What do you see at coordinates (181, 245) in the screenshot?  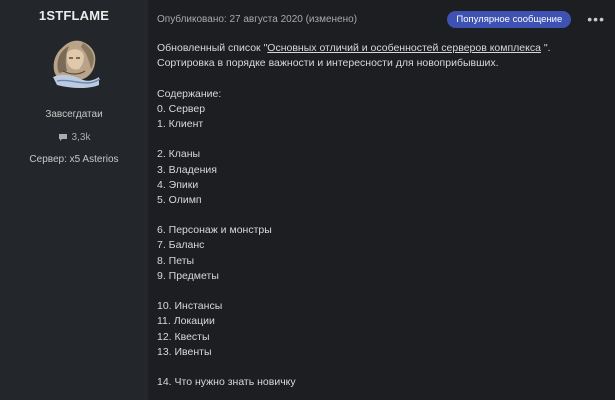 I see `toc-item: 7. Баланс` at bounding box center [181, 245].